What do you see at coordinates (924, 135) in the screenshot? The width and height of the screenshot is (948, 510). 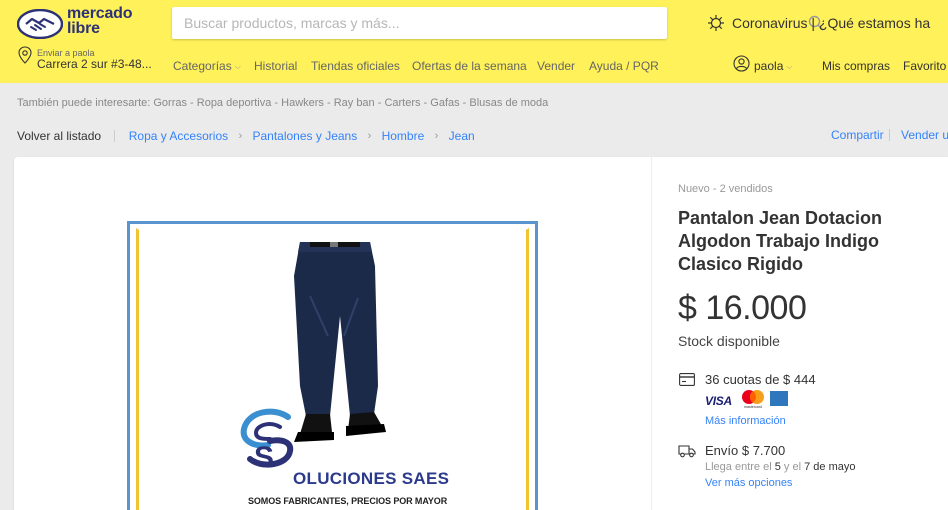 I see `sell-similar-link: Vender u` at bounding box center [924, 135].